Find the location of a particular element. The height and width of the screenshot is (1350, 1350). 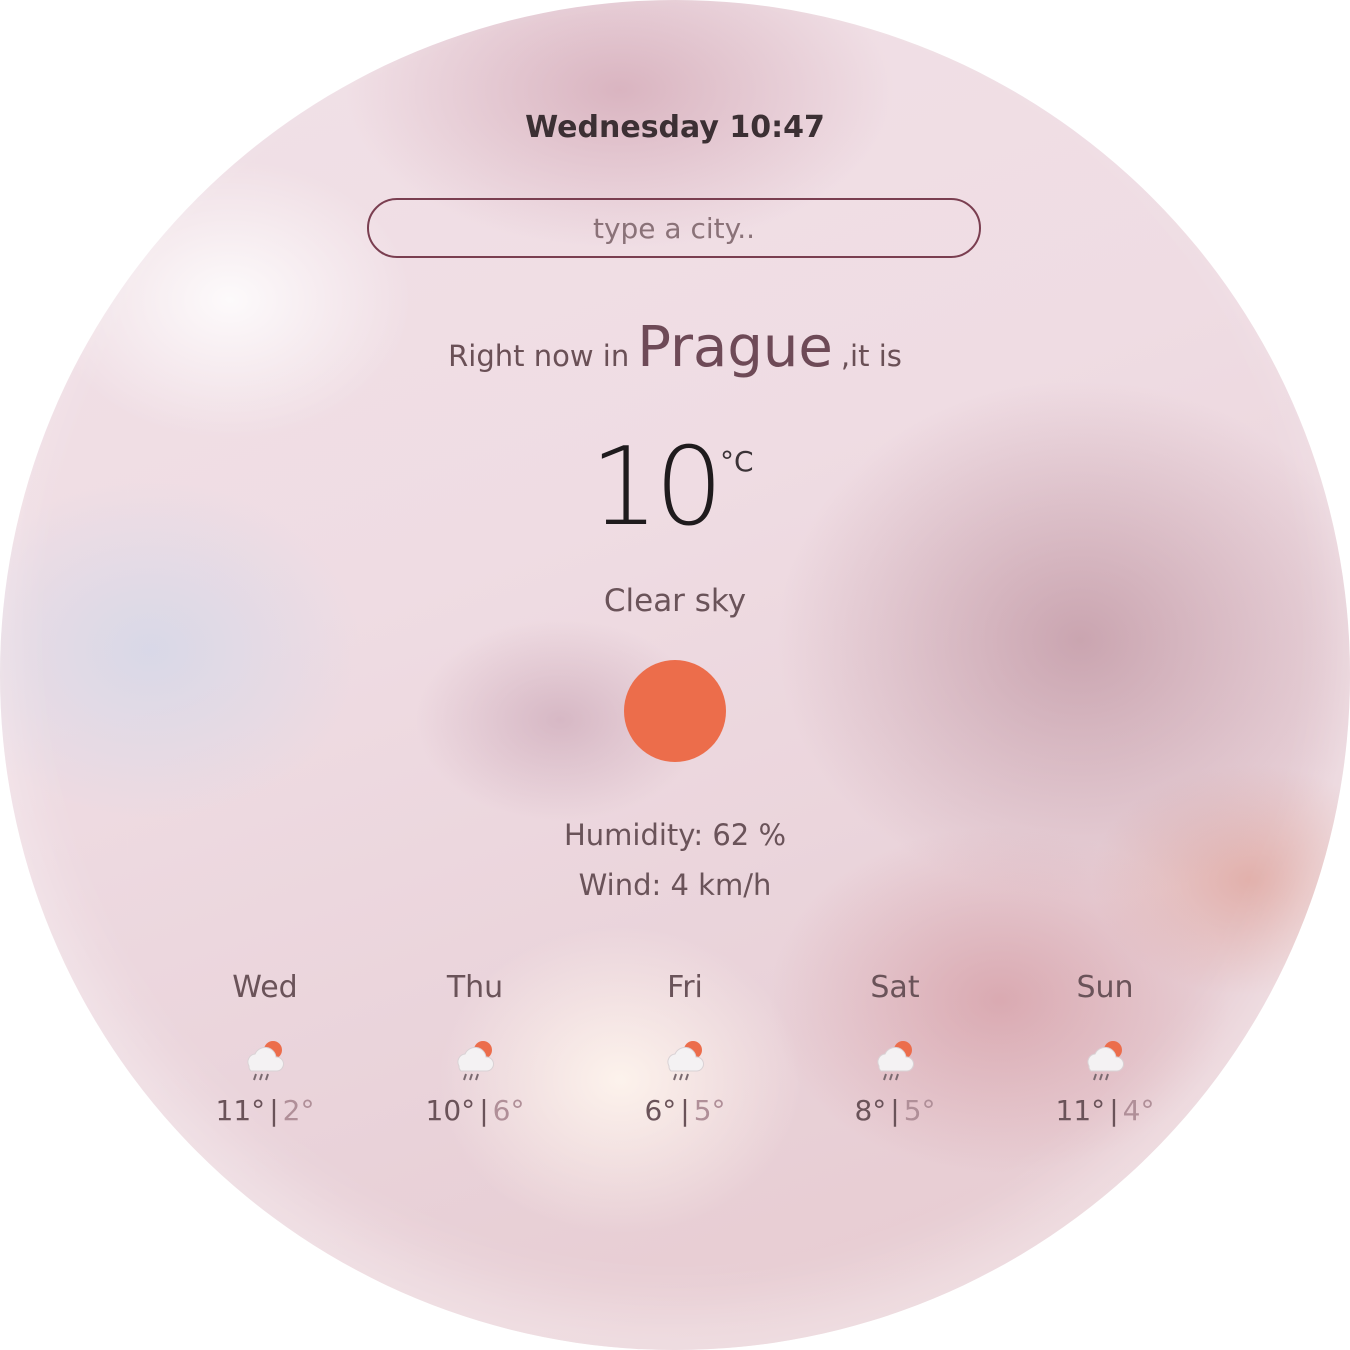

forecast-low: 2° is located at coordinates (298, 1110).